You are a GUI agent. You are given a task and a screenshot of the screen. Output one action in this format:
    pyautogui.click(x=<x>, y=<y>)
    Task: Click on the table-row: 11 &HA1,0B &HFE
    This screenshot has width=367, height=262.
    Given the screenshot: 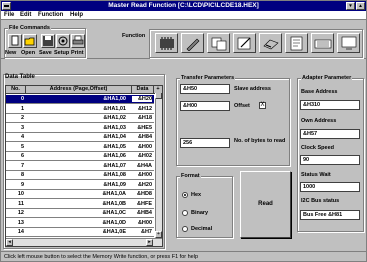 What is the action you would take?
    pyautogui.click(x=80, y=204)
    